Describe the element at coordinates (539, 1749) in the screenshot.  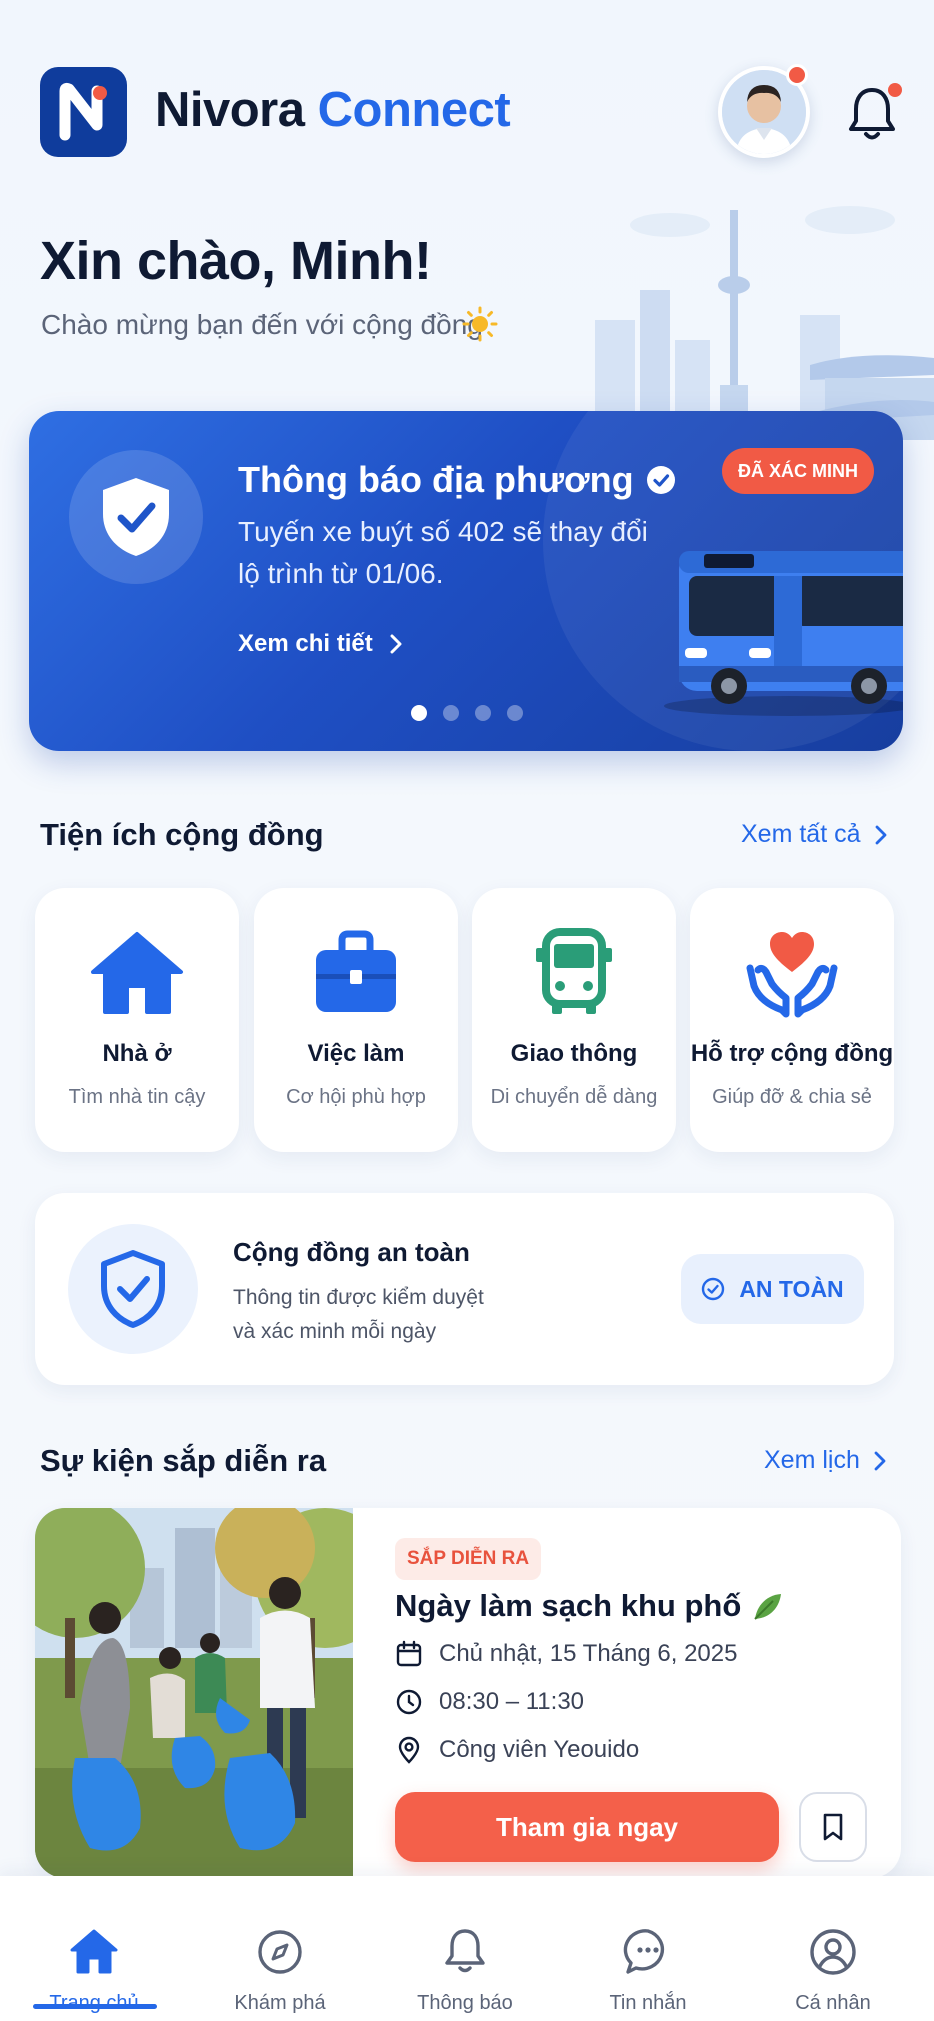
I see `event-location: Công viên Yeouido` at that location.